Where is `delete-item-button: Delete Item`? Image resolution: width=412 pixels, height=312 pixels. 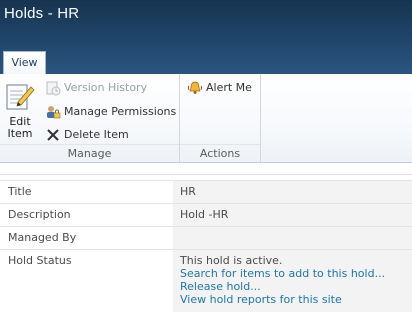
delete-item-button: Delete Item is located at coordinates (87, 135).